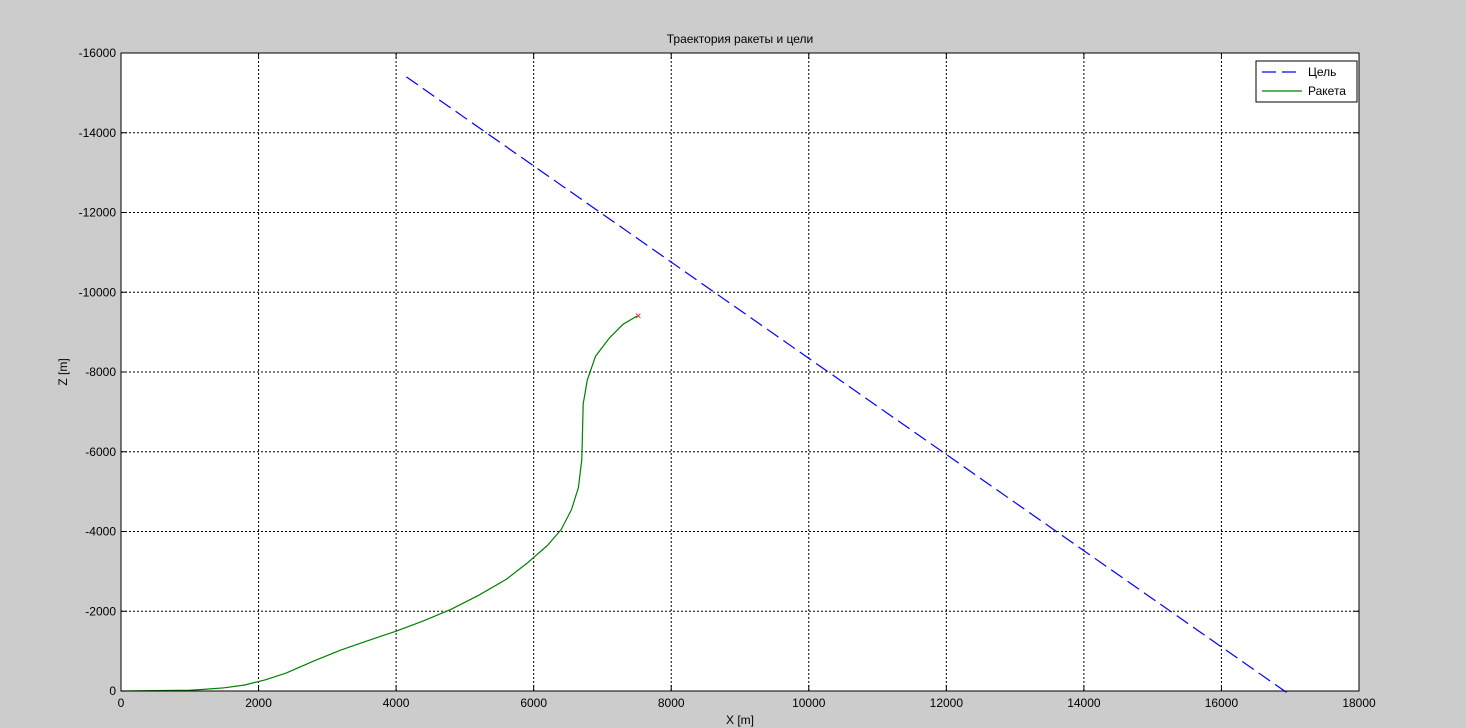  What do you see at coordinates (947, 703) in the screenshot?
I see `x-tick-label: 12000` at bounding box center [947, 703].